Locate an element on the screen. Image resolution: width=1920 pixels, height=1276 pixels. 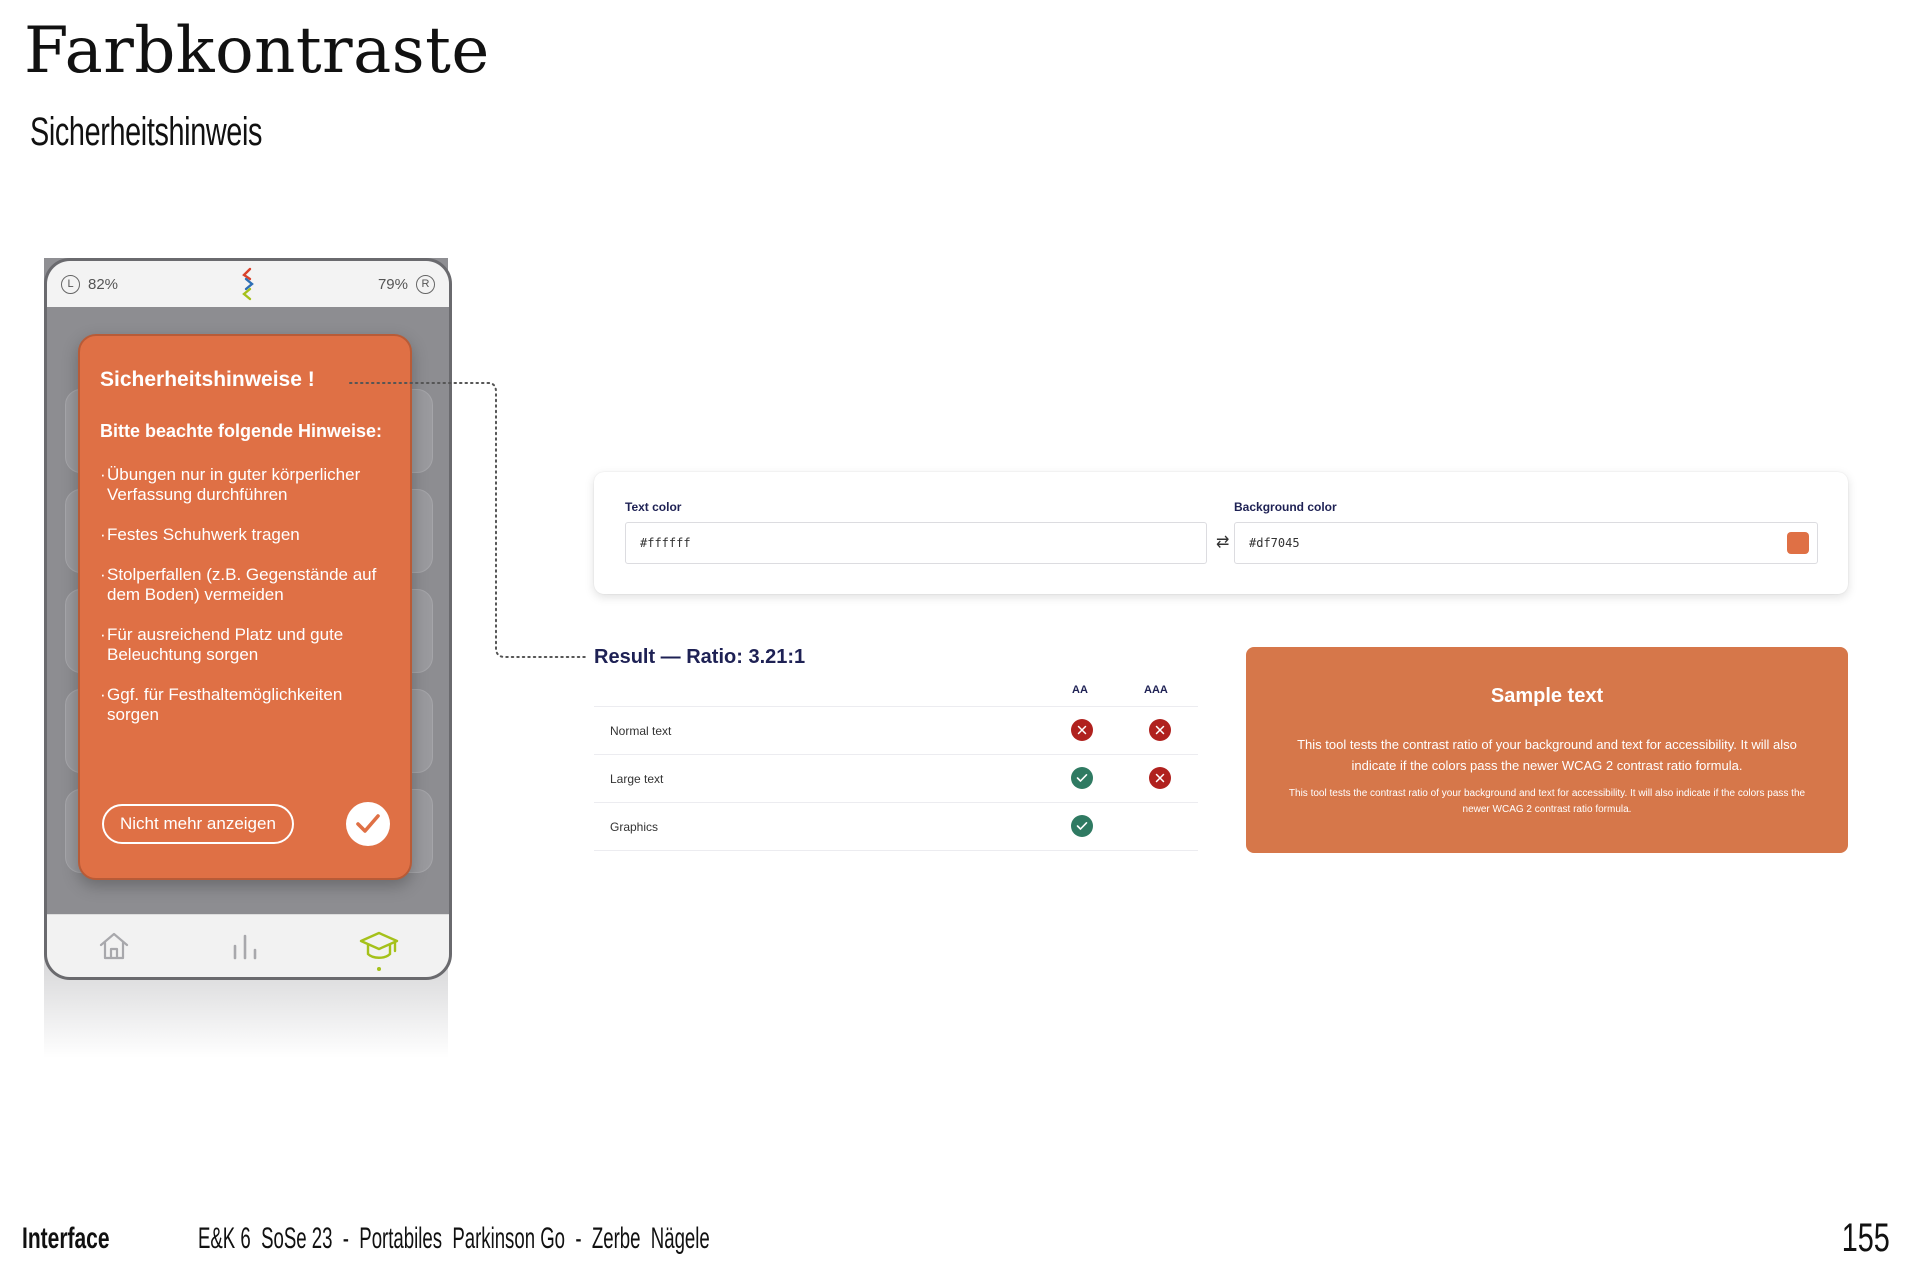
result-table: AA AAA Normal text Large text Graphics is located at coordinates (896, 763).